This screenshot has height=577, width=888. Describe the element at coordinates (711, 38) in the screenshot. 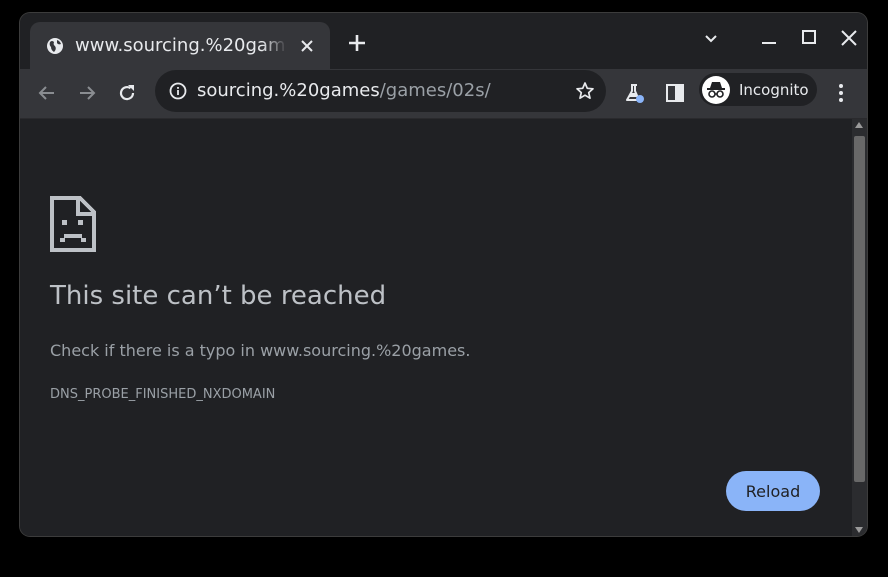

I see `chevron-down-icon` at that location.